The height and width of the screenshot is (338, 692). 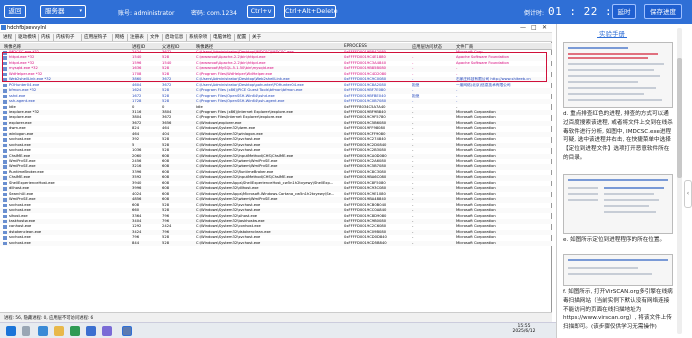 I want to click on cell-name: svchost.exe, so click(x=20, y=242).